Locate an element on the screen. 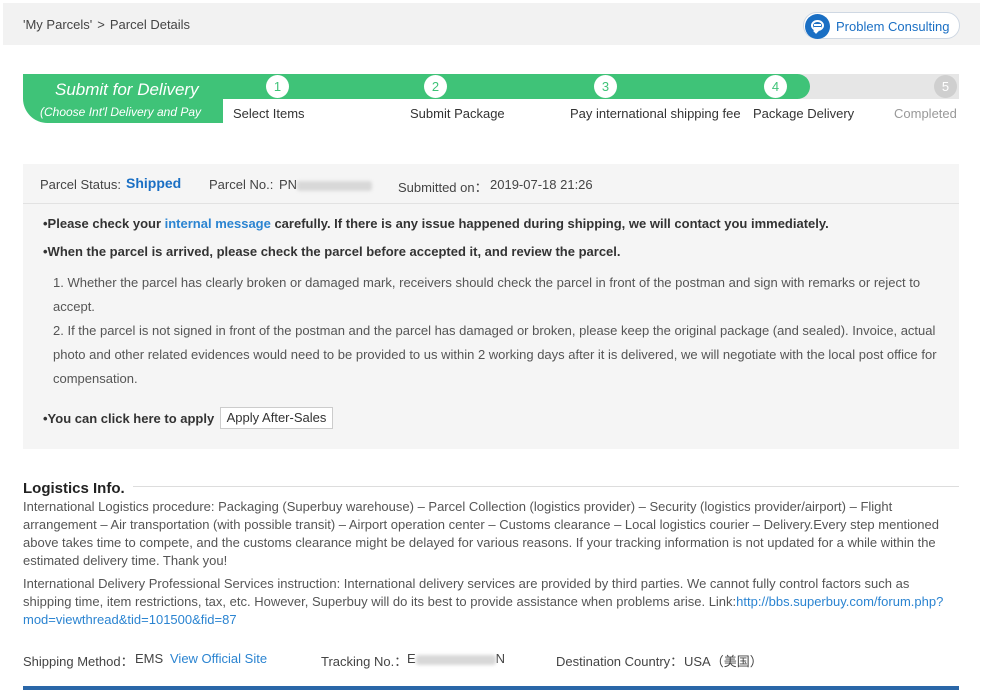 Image resolution: width=983 pixels, height=696 pixels. parcel-status-value: Shipped is located at coordinates (154, 183).